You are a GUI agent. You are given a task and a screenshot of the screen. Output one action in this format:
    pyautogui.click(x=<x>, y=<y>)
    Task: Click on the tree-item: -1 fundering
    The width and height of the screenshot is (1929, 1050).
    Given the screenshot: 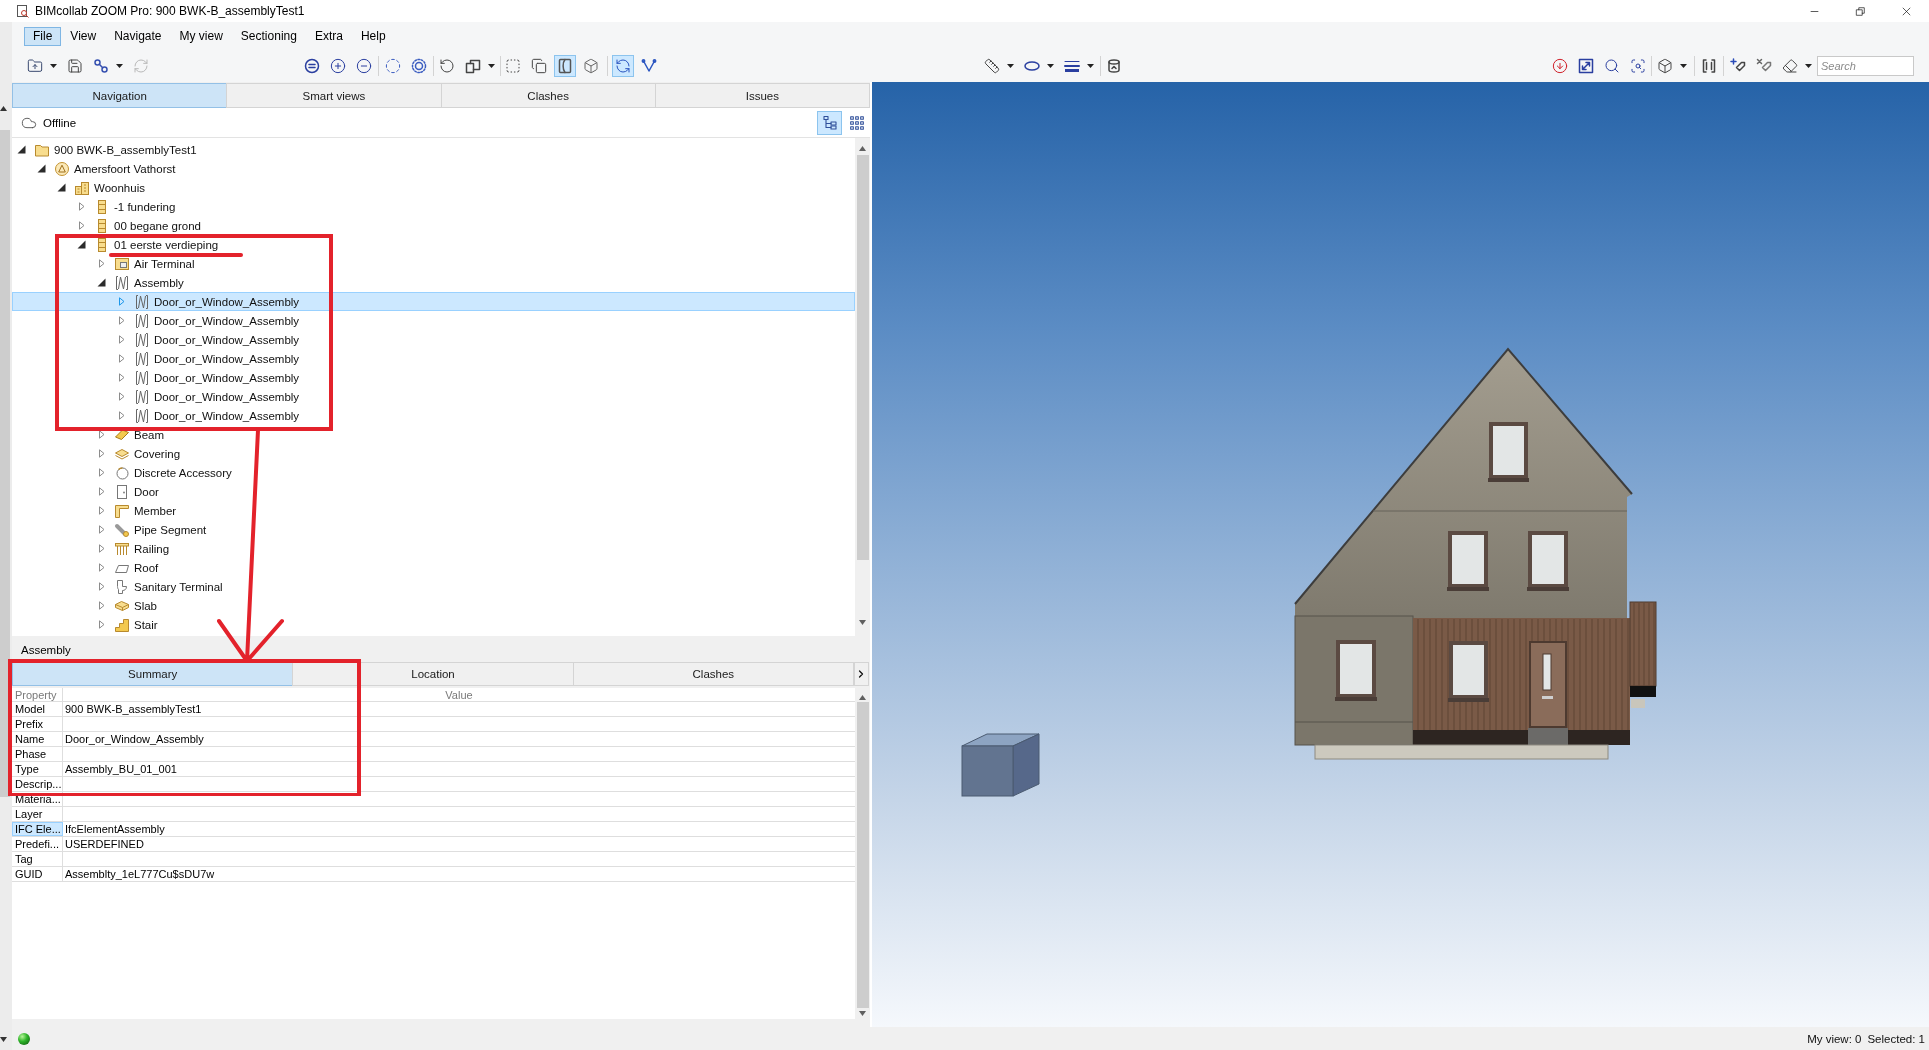 What is the action you would take?
    pyautogui.click(x=145, y=206)
    